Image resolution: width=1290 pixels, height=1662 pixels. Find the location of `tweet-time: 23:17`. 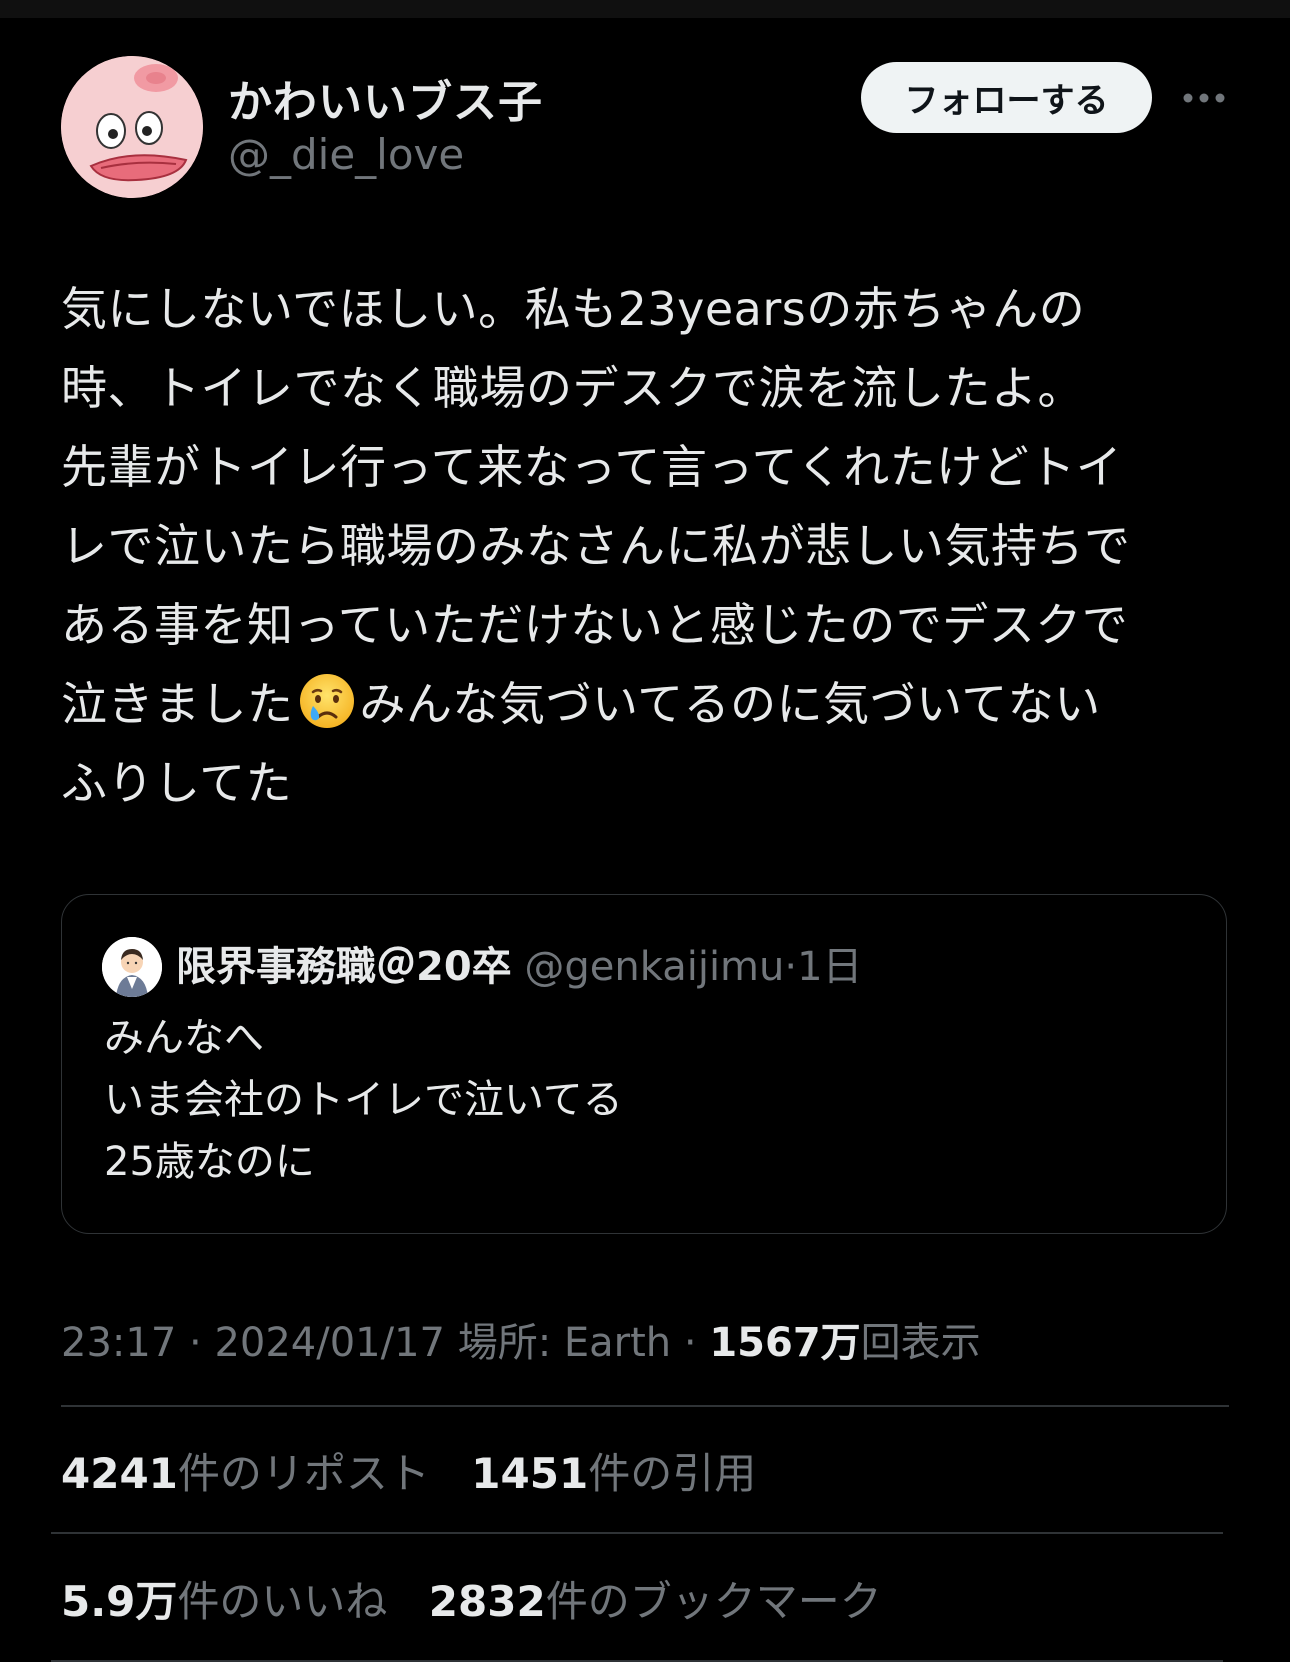

tweet-time: 23:17 is located at coordinates (118, 1343).